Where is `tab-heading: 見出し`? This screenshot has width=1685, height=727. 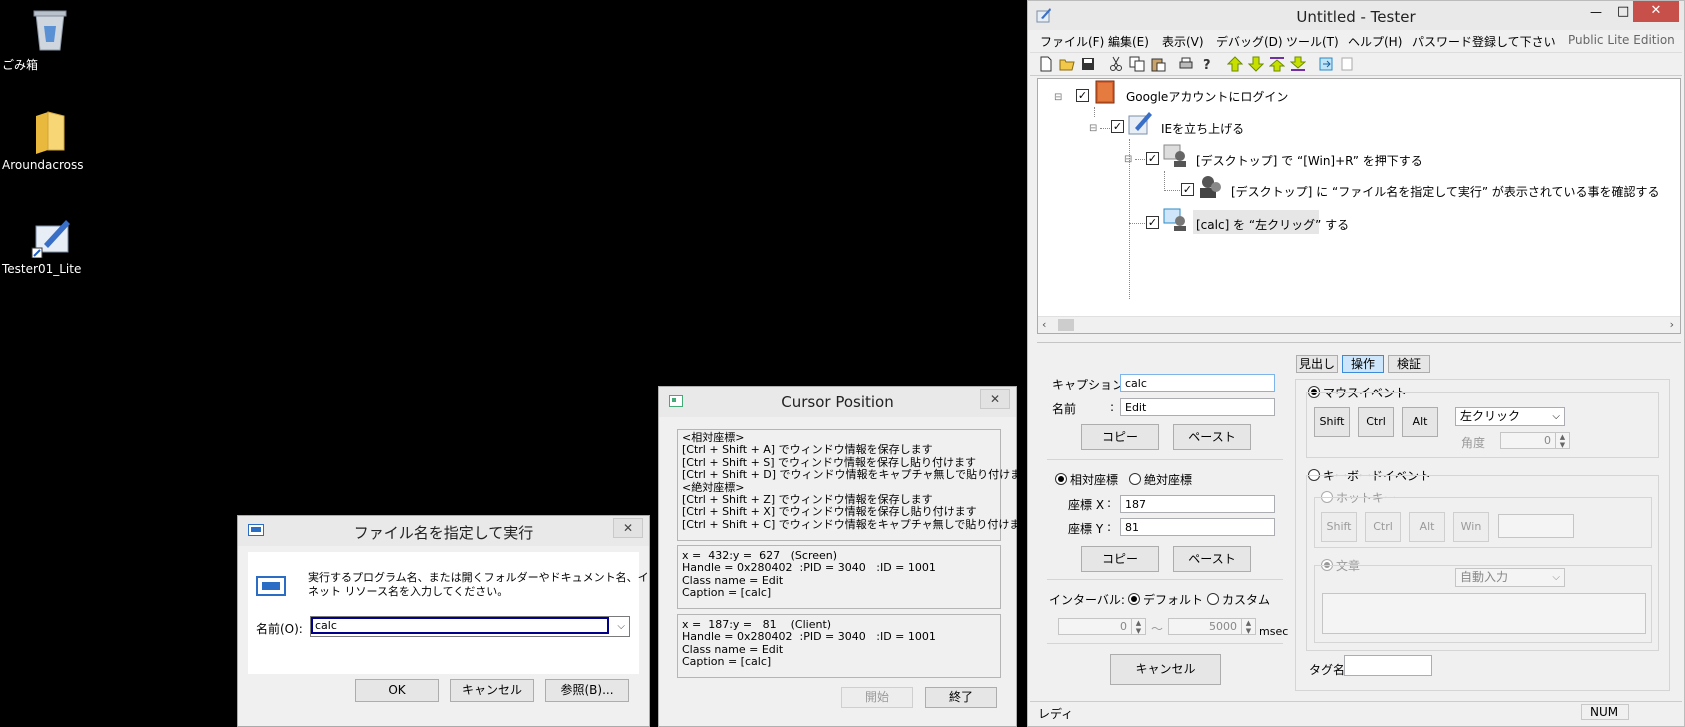 tab-heading: 見出し is located at coordinates (1317, 364).